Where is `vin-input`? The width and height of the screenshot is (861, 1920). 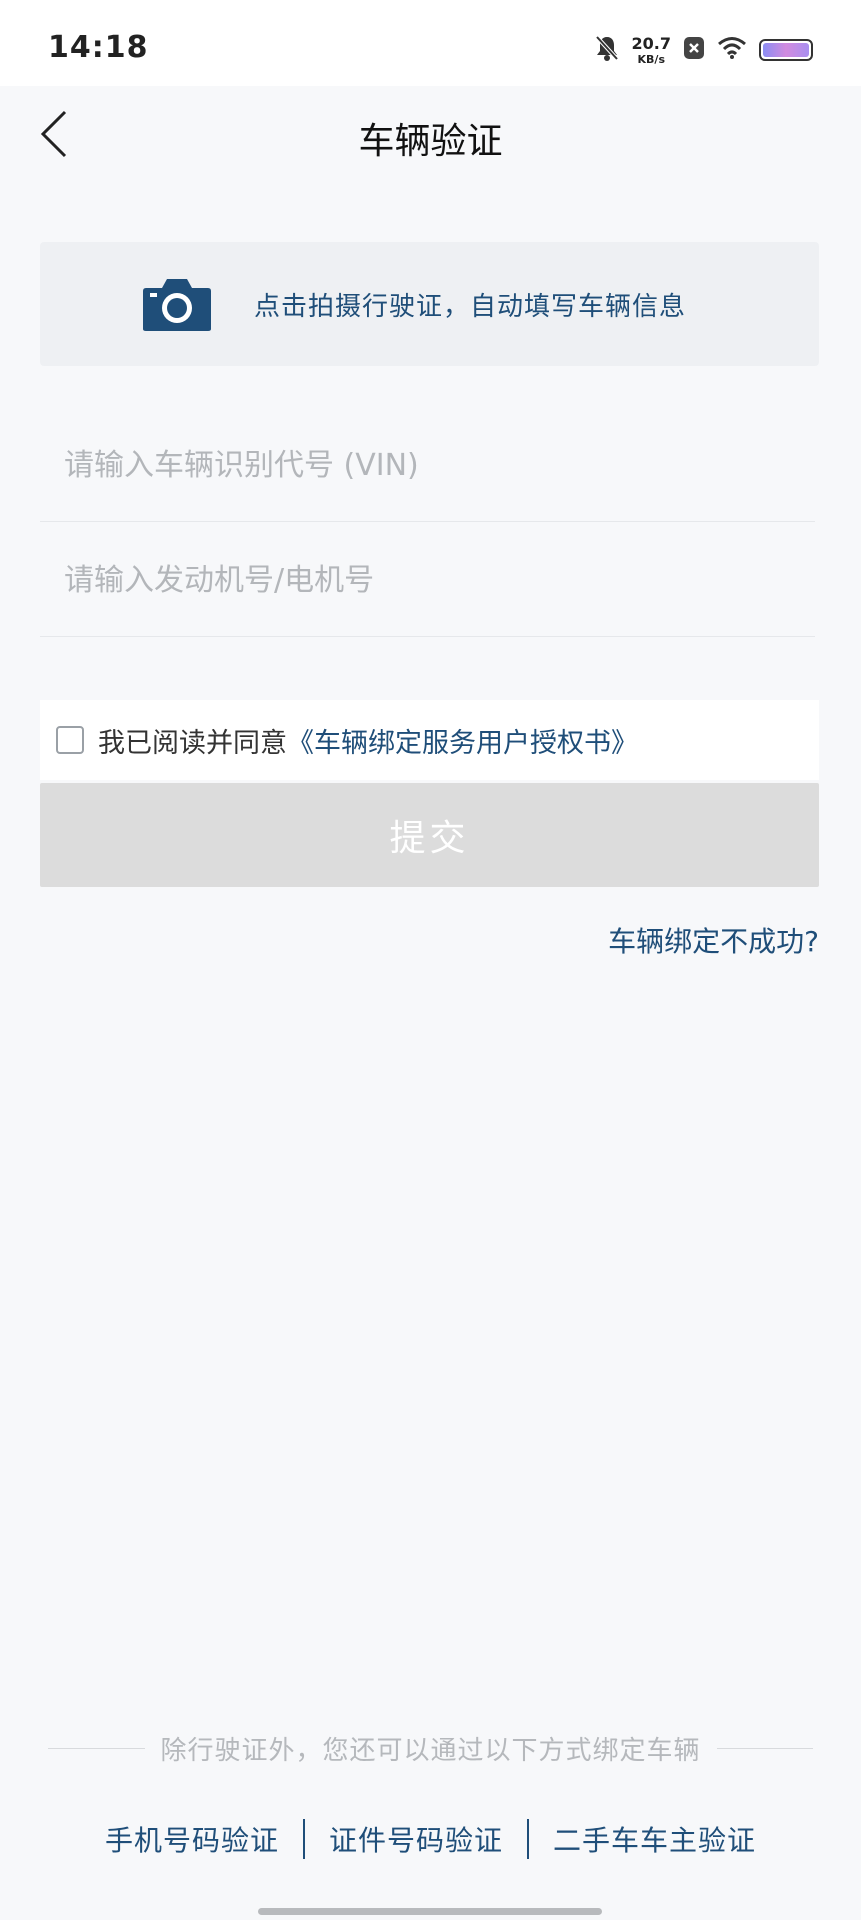
vin-input is located at coordinates (427, 465).